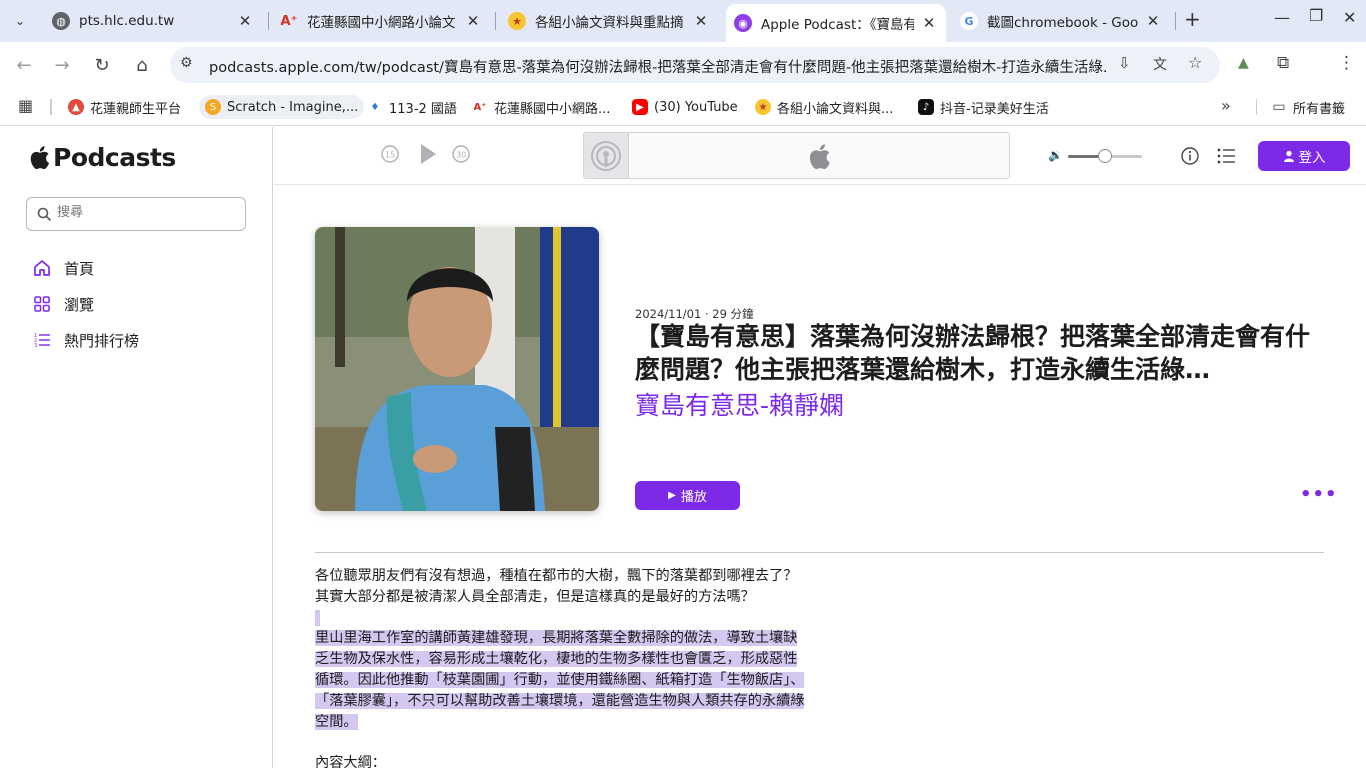 This screenshot has width=1366, height=768. What do you see at coordinates (289, 21) in the screenshot?
I see `a-plus-icon: A⁺` at bounding box center [289, 21].